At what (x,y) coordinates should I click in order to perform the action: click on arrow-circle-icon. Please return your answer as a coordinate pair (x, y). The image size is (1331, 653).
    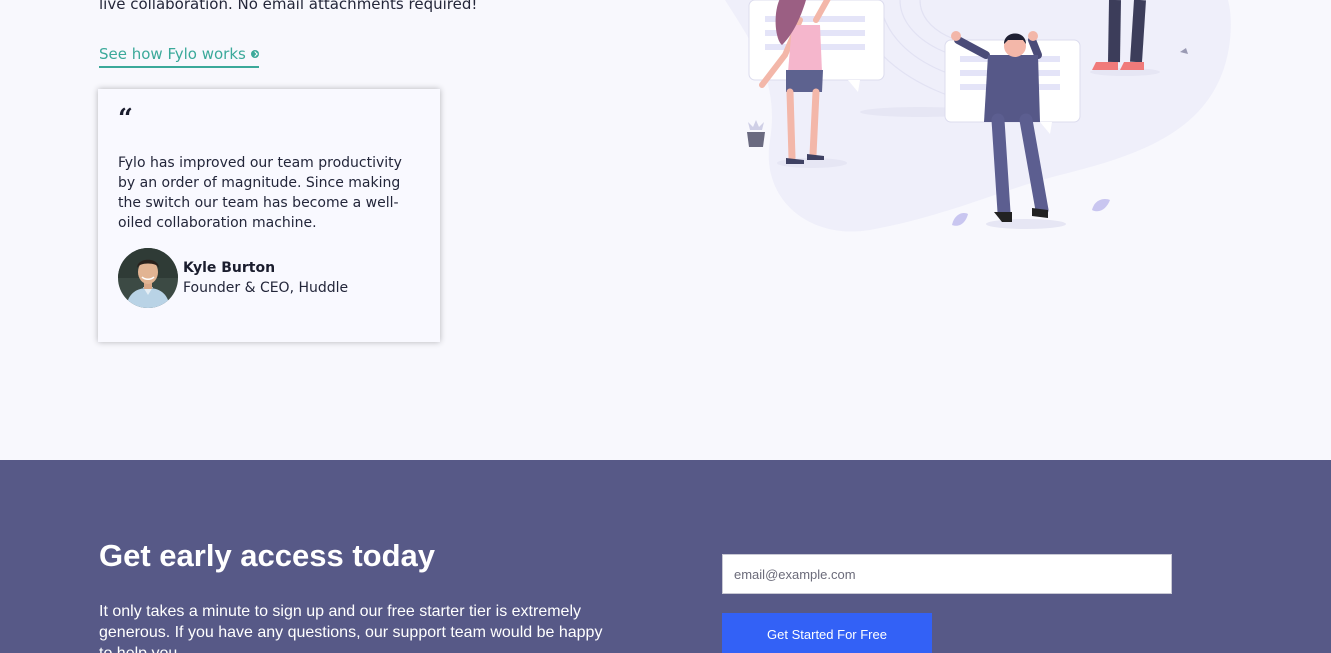
    Looking at the image, I should click on (254, 54).